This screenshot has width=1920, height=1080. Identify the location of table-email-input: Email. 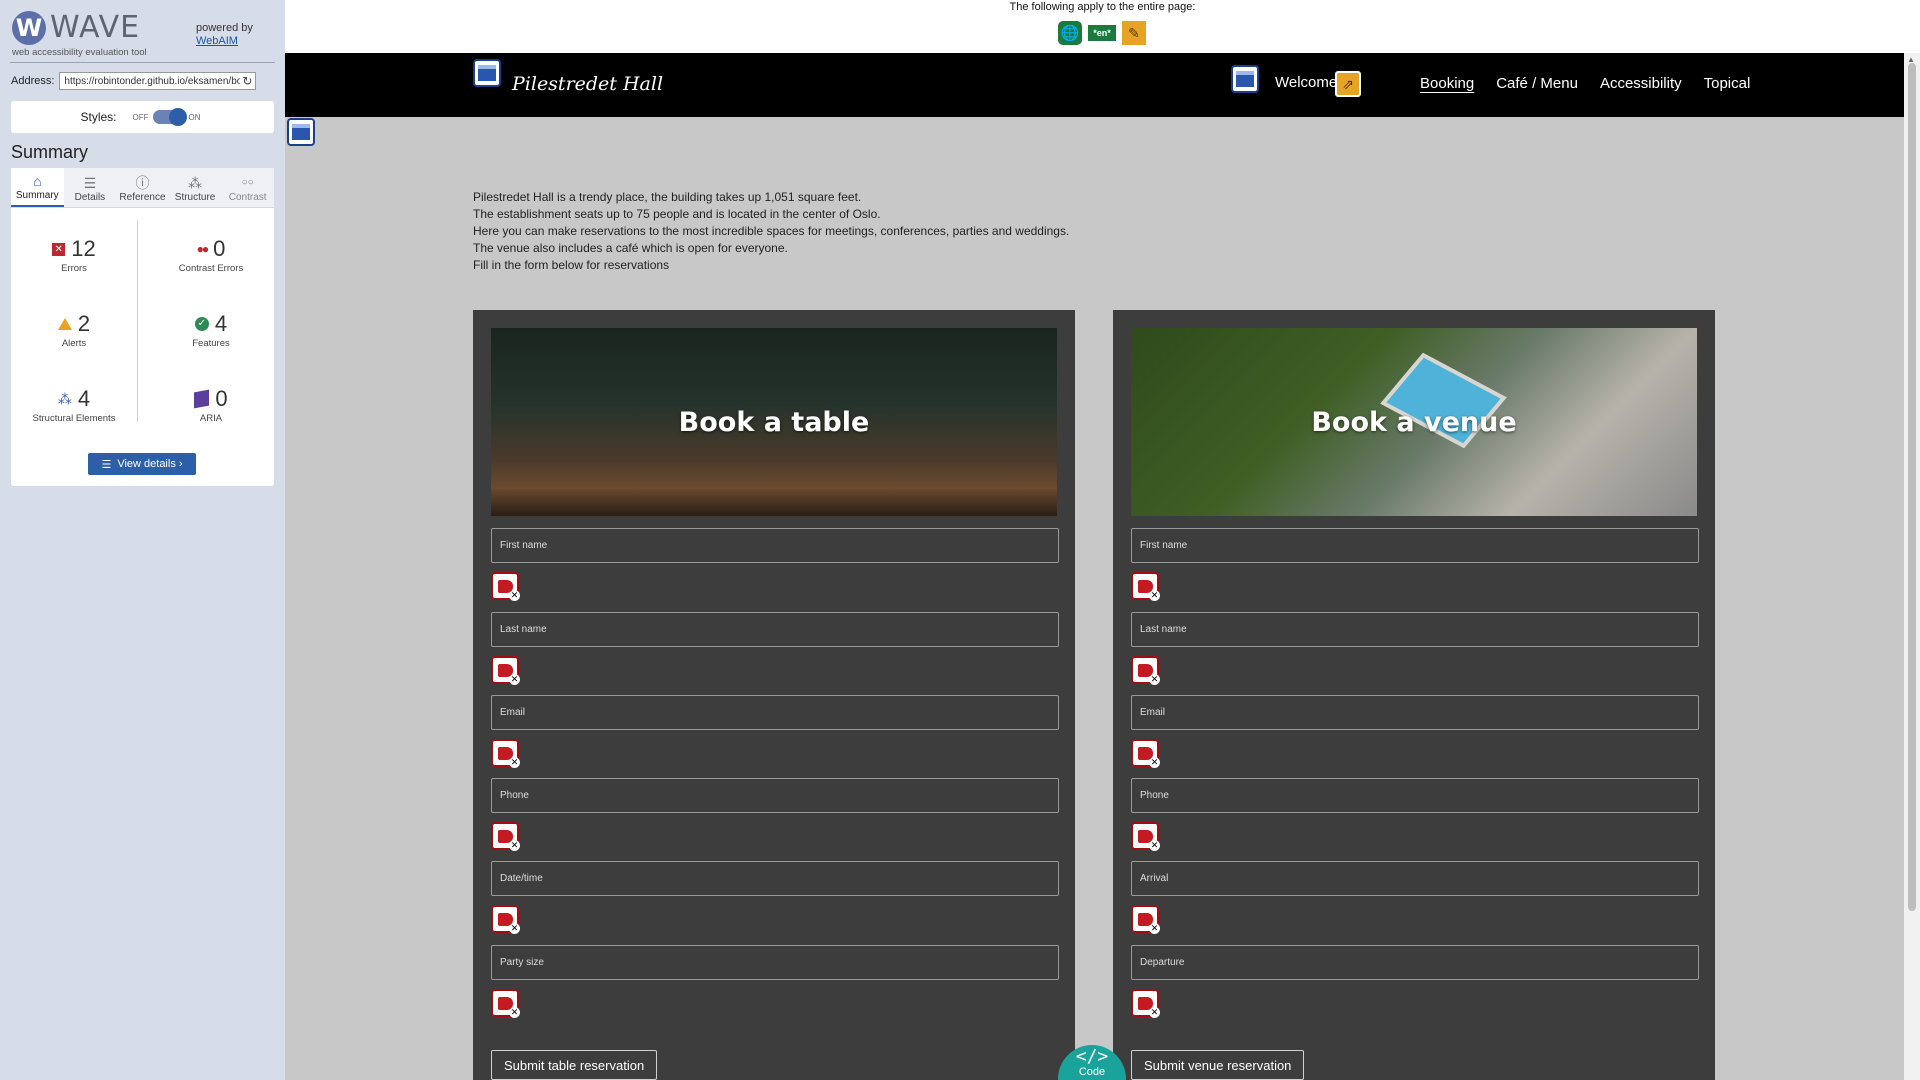
(775, 712).